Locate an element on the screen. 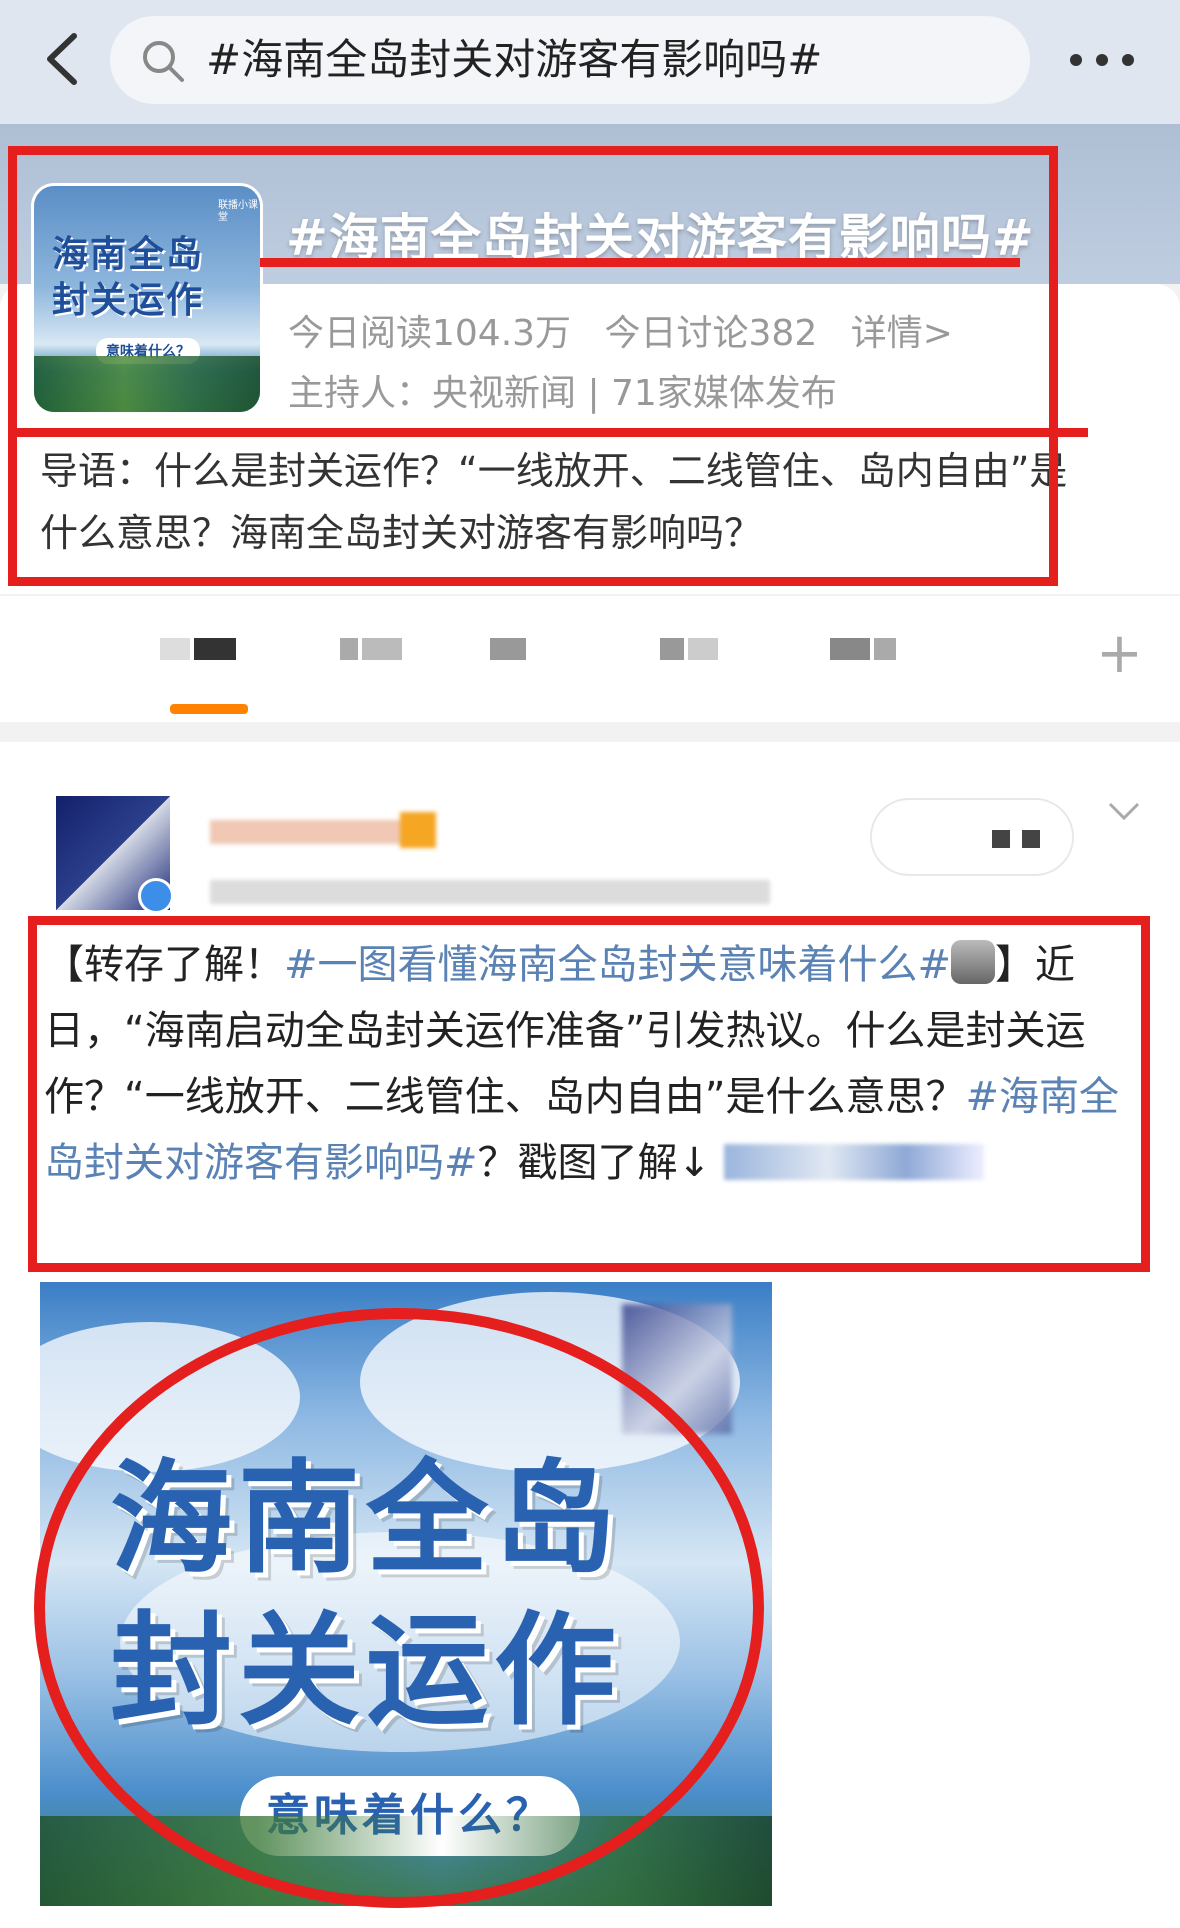 The width and height of the screenshot is (1180, 1928). active-tab-indicator is located at coordinates (209, 709).